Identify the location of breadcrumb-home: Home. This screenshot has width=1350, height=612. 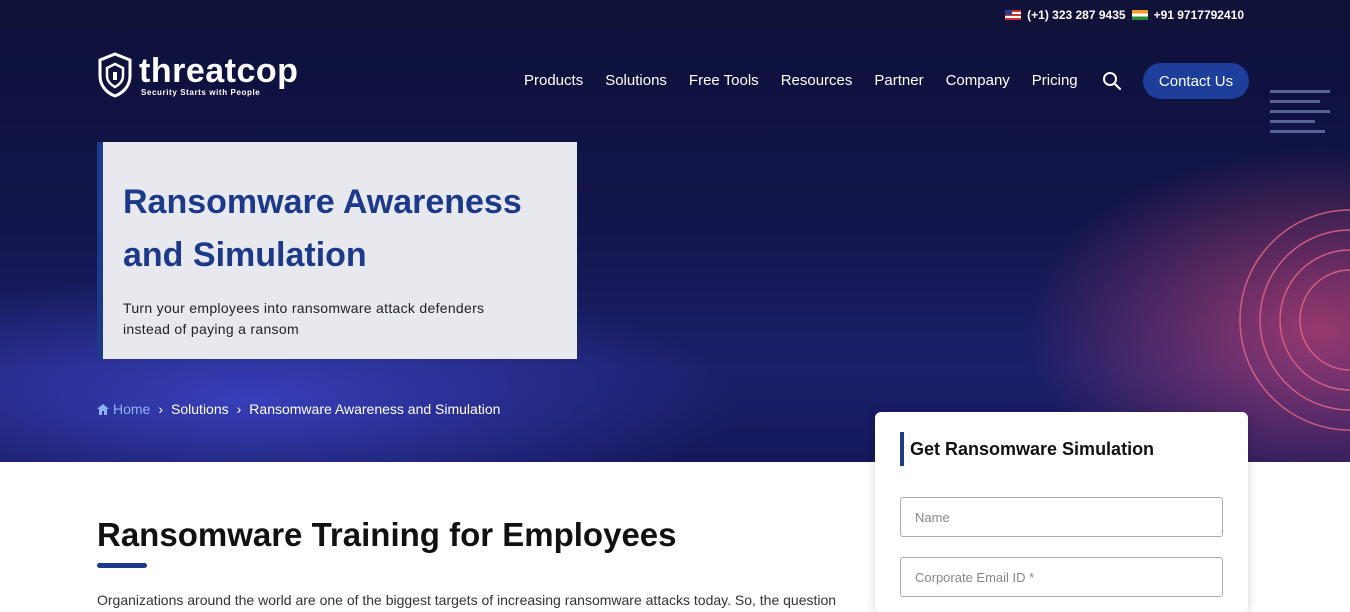
(123, 409).